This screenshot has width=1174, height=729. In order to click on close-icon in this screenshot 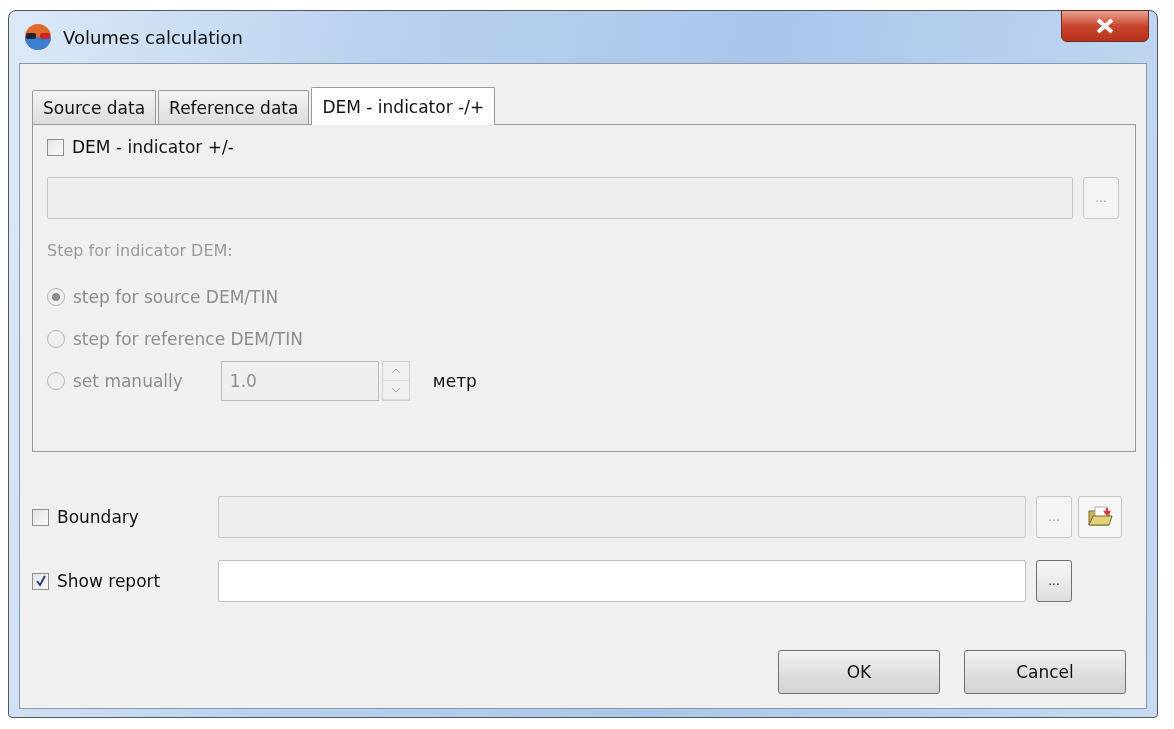, I will do `click(1105, 26)`.